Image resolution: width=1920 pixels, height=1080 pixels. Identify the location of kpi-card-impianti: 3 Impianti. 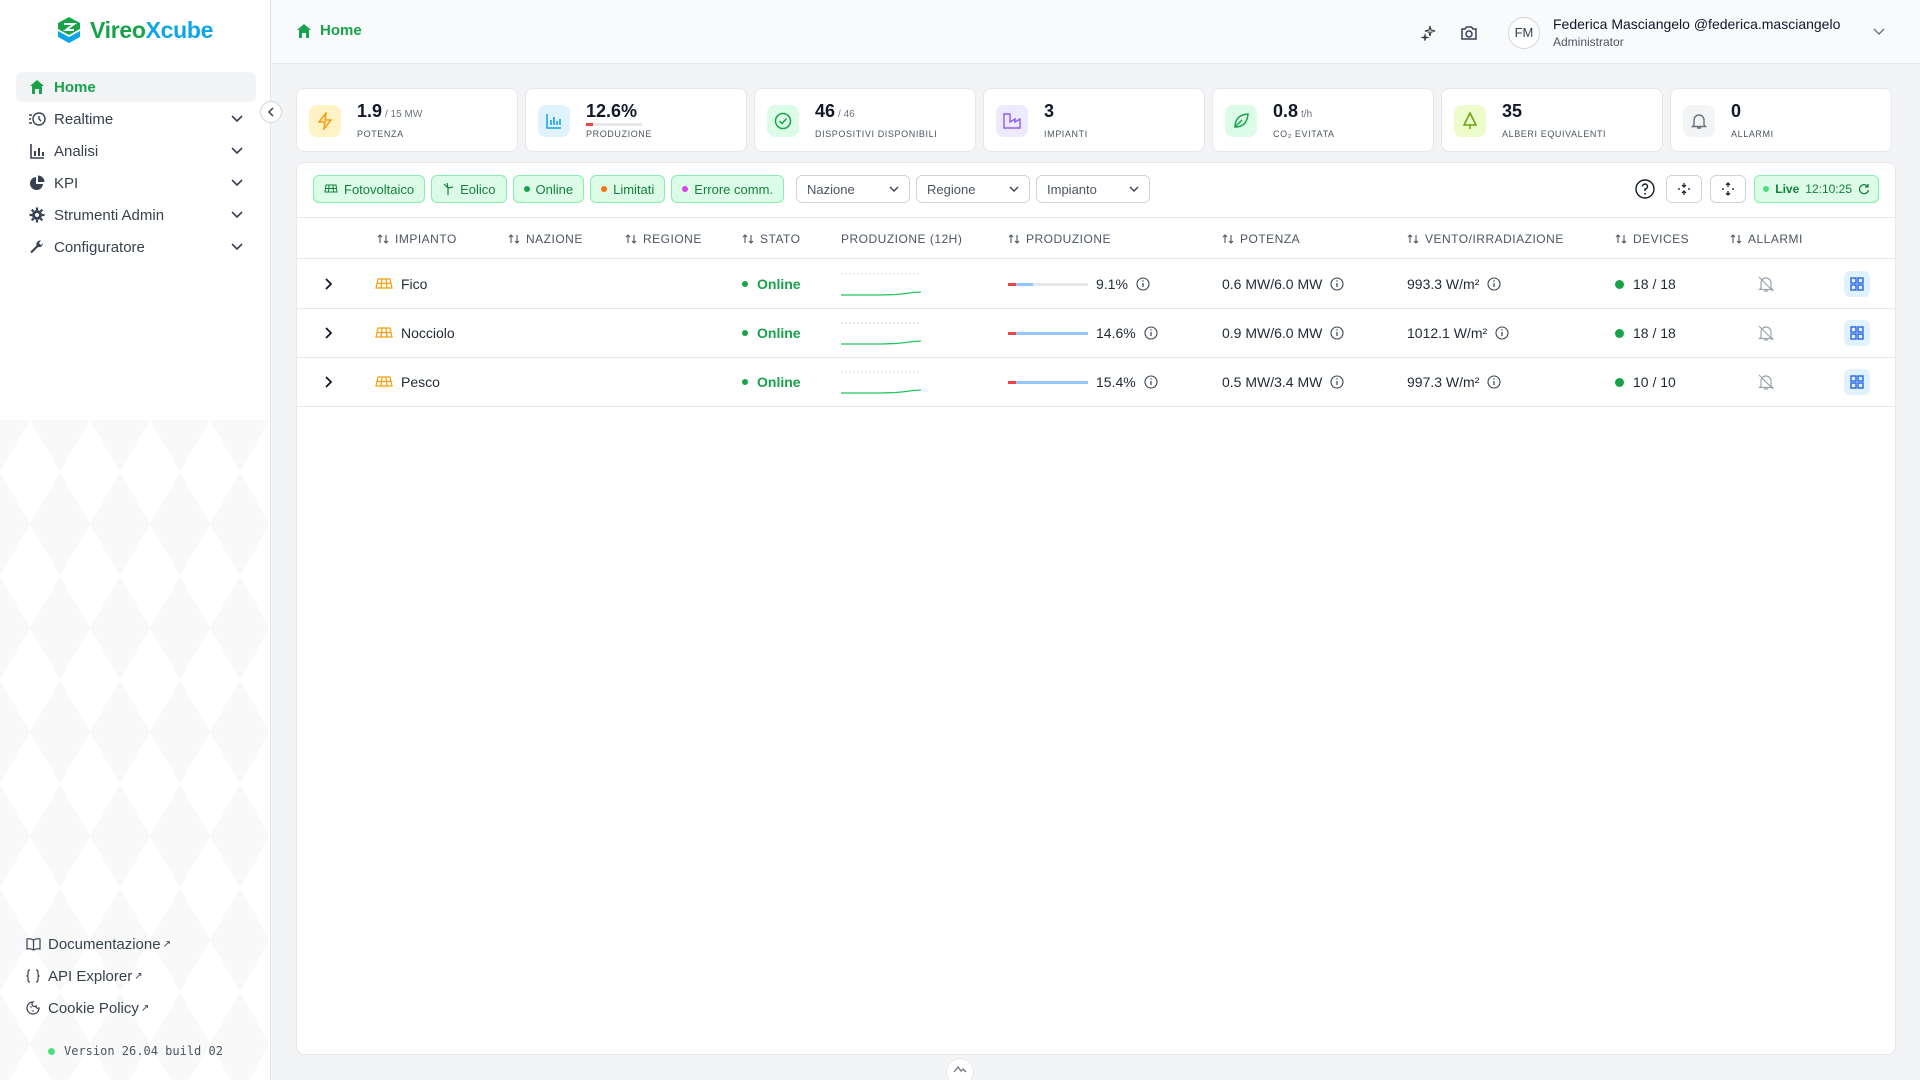
(1094, 120).